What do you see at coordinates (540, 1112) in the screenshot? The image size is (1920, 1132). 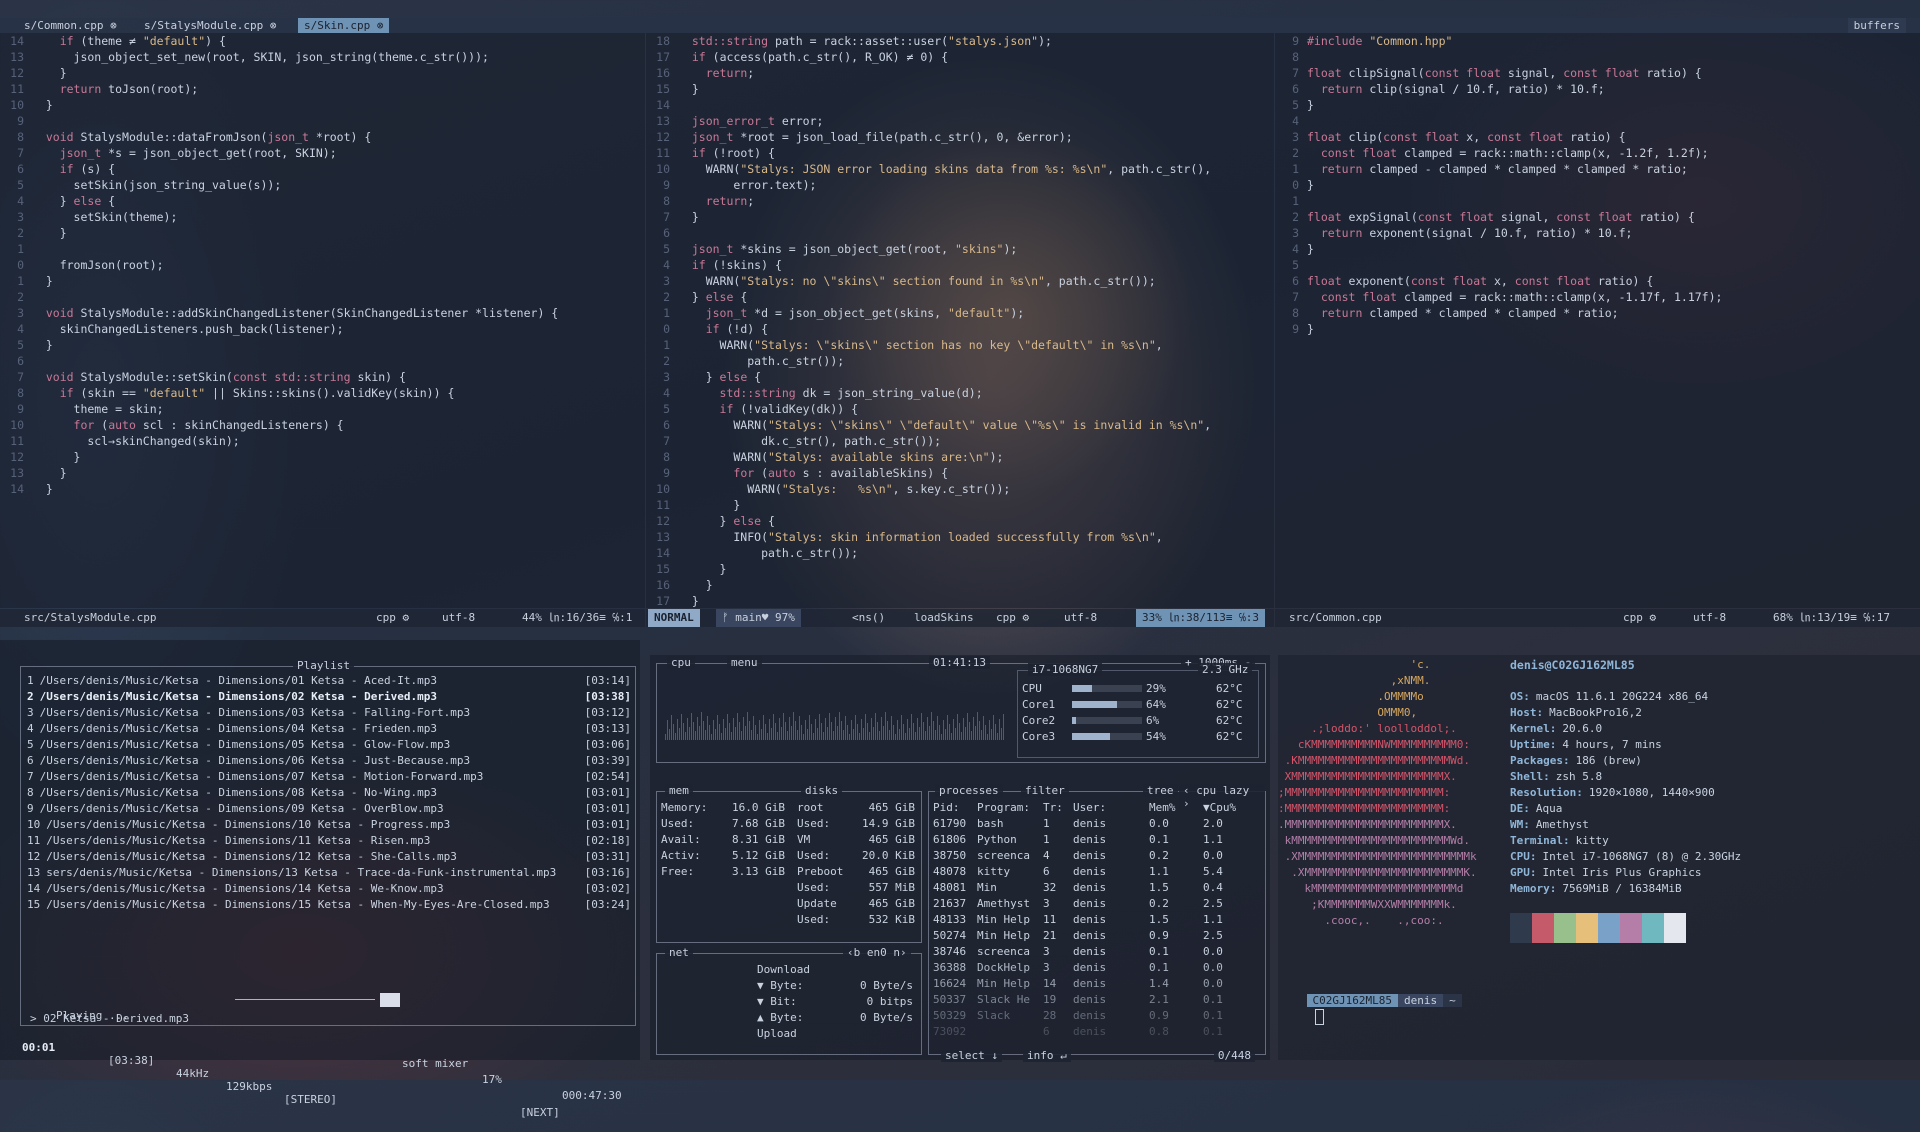 I see `next-button: [NEXT]` at bounding box center [540, 1112].